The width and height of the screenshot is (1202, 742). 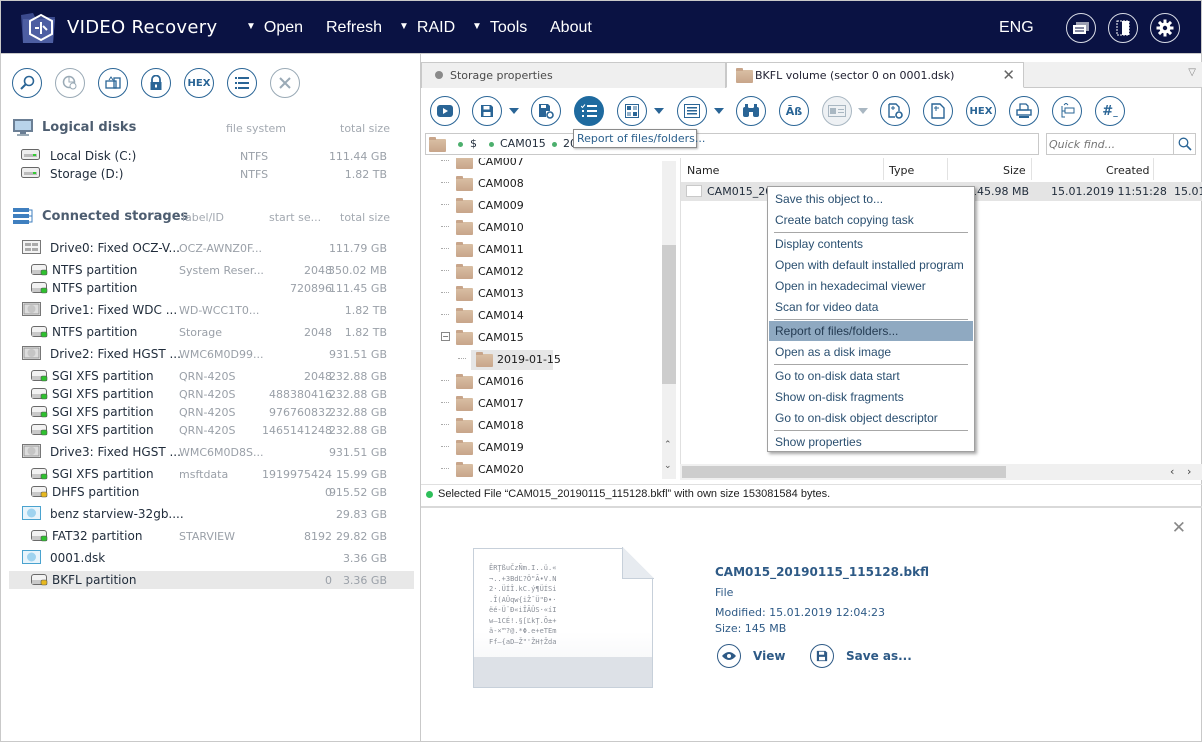 I want to click on breadcrumb-item: CAM015, so click(x=523, y=143).